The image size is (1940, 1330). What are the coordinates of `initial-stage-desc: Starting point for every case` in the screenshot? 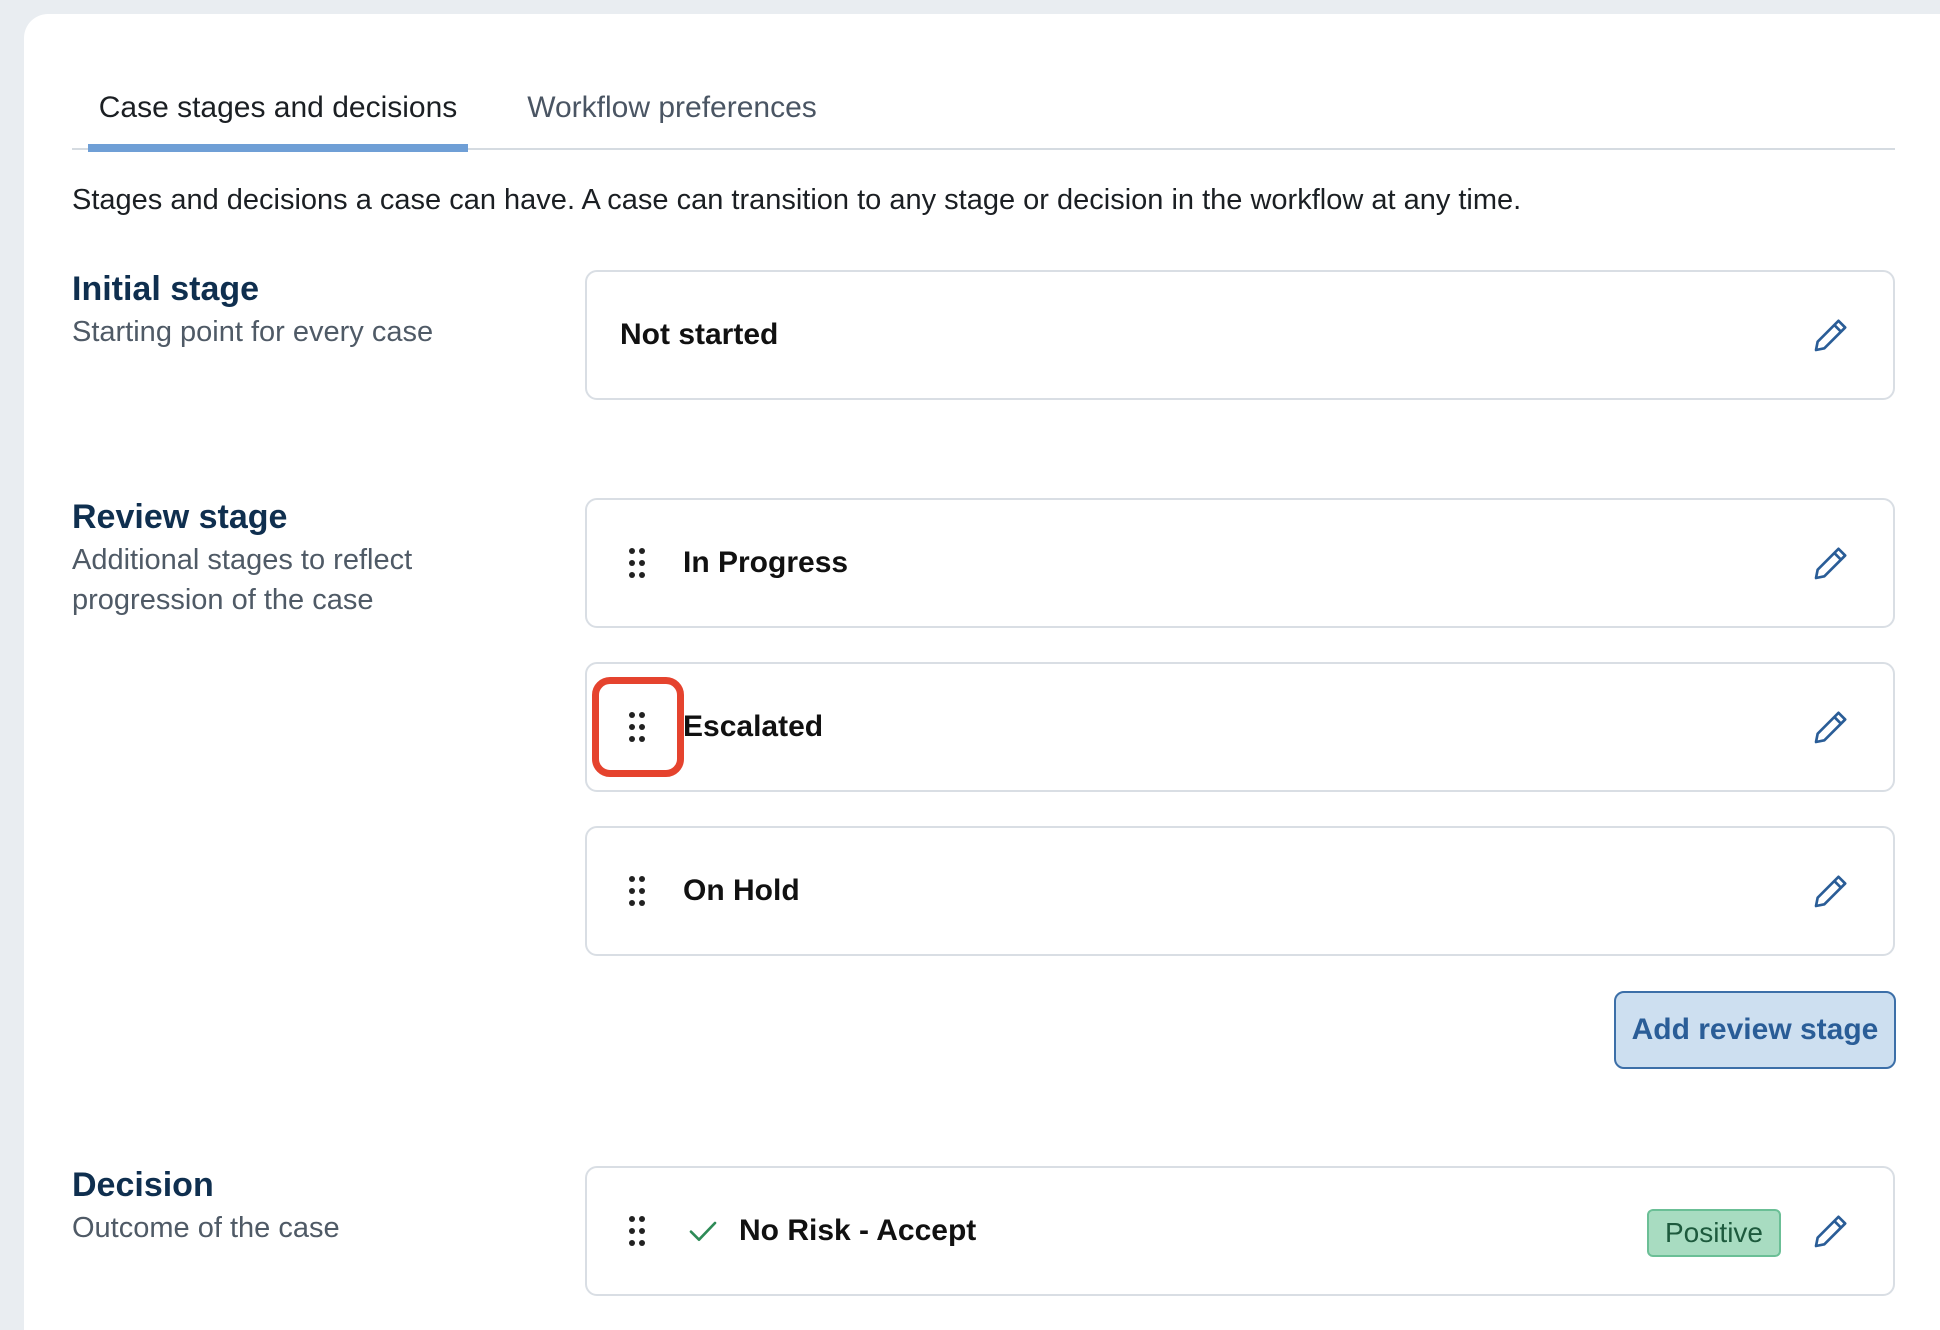 It's located at (253, 332).